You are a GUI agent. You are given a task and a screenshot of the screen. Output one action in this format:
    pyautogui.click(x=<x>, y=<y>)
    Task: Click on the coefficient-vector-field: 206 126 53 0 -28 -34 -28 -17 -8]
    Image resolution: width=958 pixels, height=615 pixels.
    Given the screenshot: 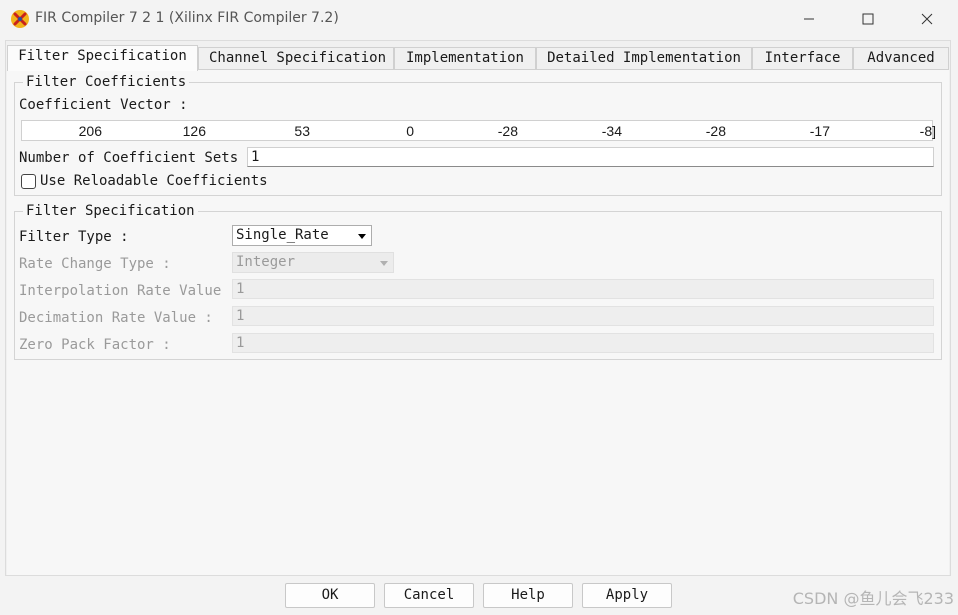 What is the action you would take?
    pyautogui.click(x=478, y=130)
    